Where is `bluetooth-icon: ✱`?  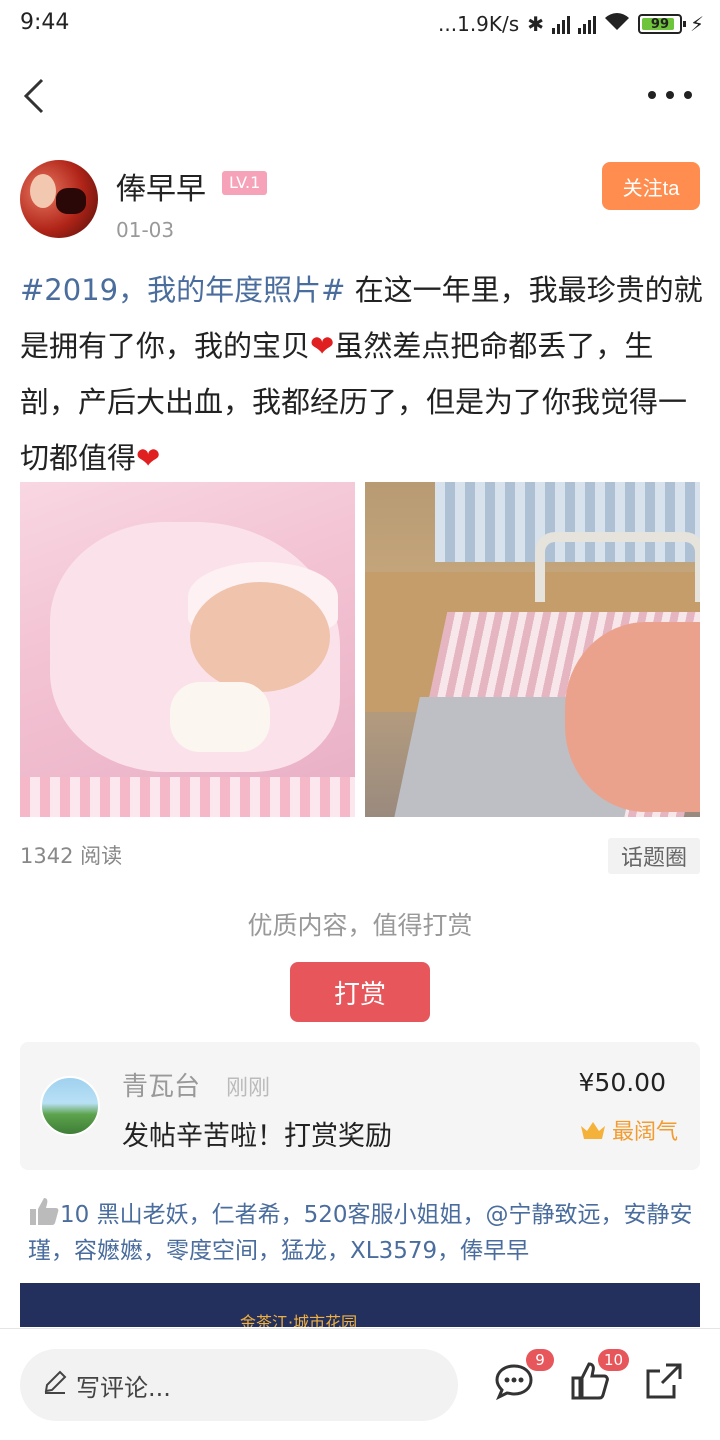 bluetooth-icon: ✱ is located at coordinates (535, 24).